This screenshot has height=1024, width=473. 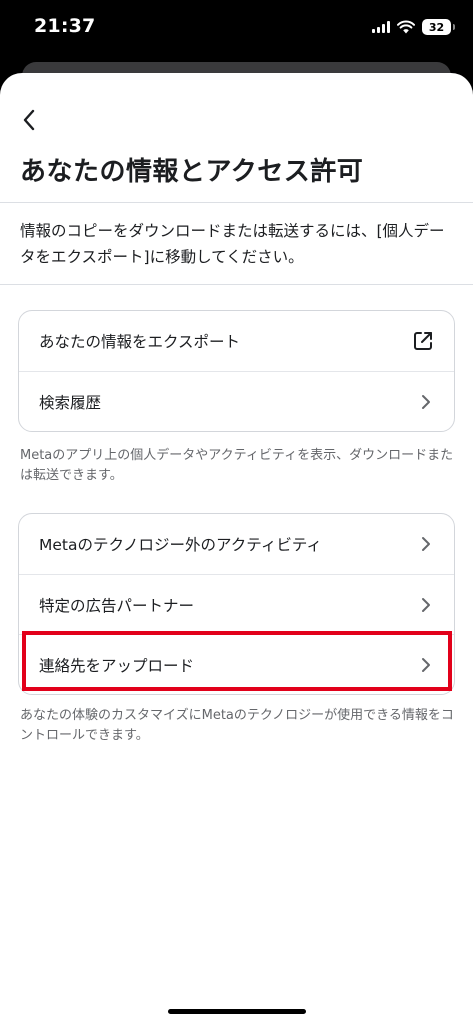 I want to click on status-time: 21:37, so click(x=65, y=26).